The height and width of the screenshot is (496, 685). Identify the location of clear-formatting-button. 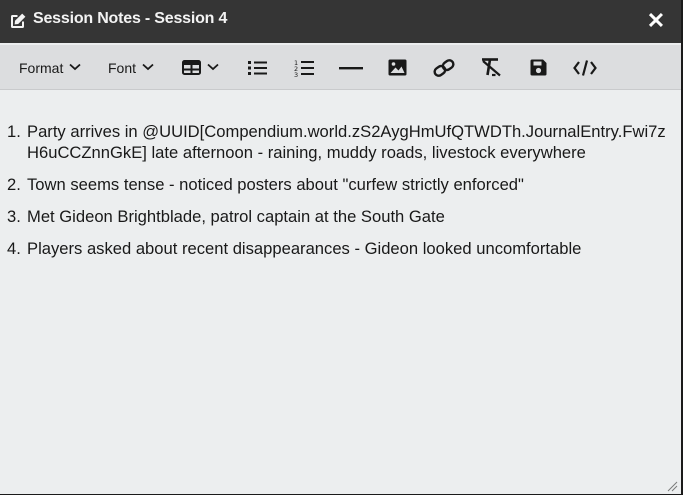
(491, 67).